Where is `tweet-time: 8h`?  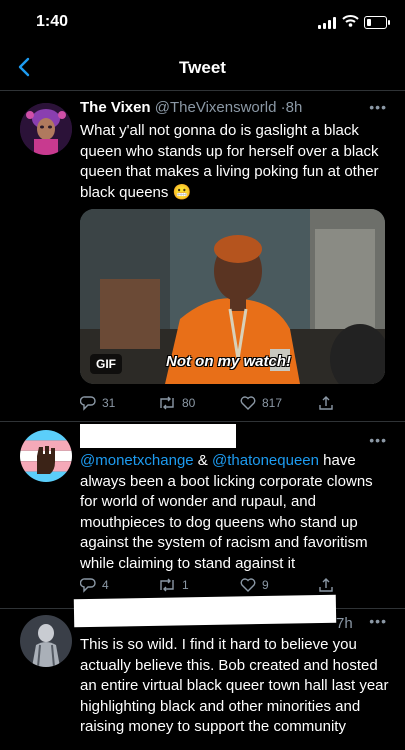
tweet-time: 8h is located at coordinates (294, 107).